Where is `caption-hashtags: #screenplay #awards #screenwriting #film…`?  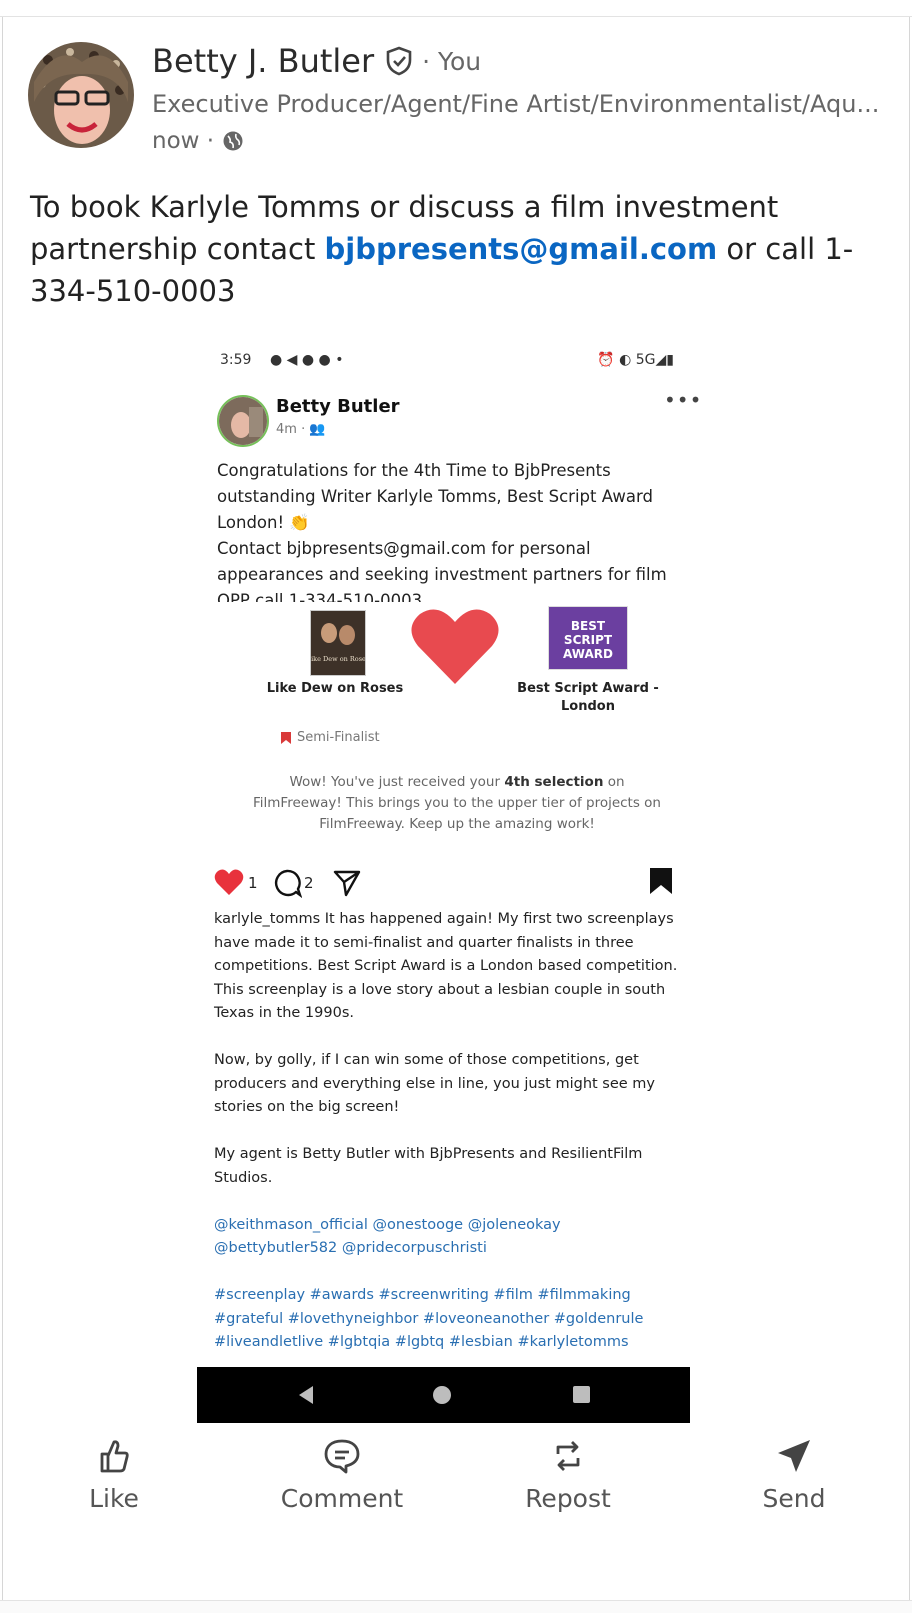 caption-hashtags: #screenplay #awards #screenwriting #film… is located at coordinates (429, 1318).